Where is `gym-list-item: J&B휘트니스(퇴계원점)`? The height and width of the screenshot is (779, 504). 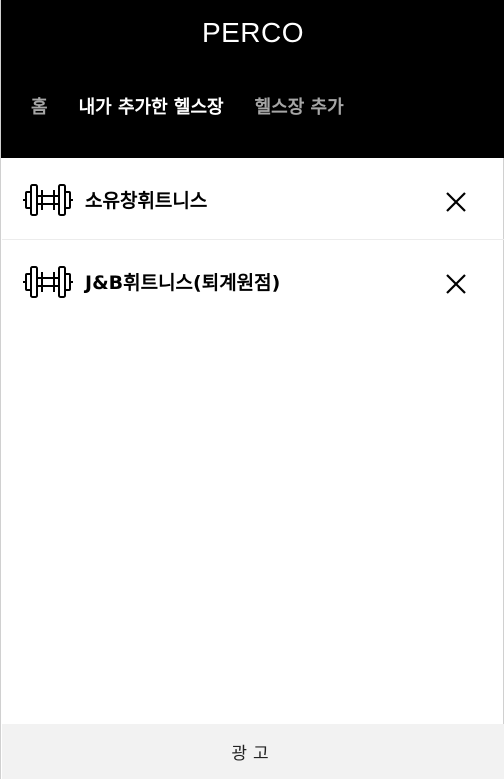
gym-list-item: J&B휘트니스(퇴계원점) is located at coordinates (253, 281).